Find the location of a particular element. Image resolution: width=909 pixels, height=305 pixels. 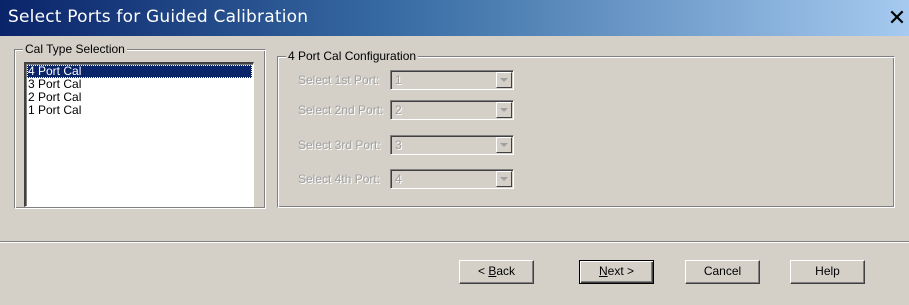

cal-type-group-label: Cal Type Selection is located at coordinates (75, 49).